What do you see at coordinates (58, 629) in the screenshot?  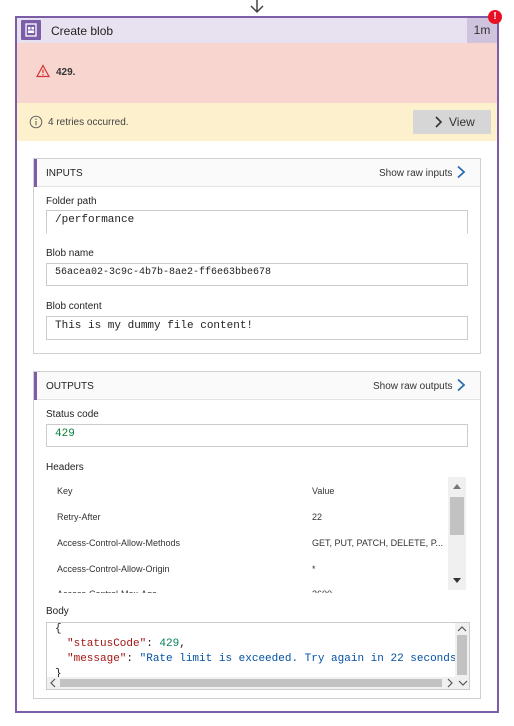 I see `code-open-brace: {` at bounding box center [58, 629].